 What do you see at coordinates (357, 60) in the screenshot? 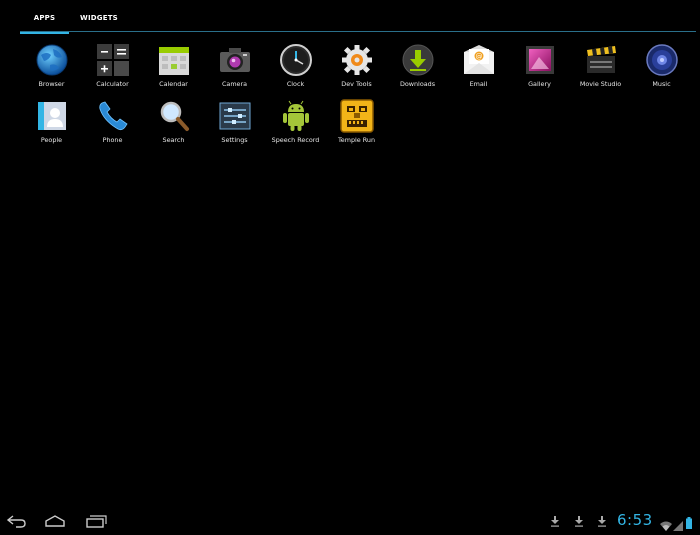
I see `gear-icon` at bounding box center [357, 60].